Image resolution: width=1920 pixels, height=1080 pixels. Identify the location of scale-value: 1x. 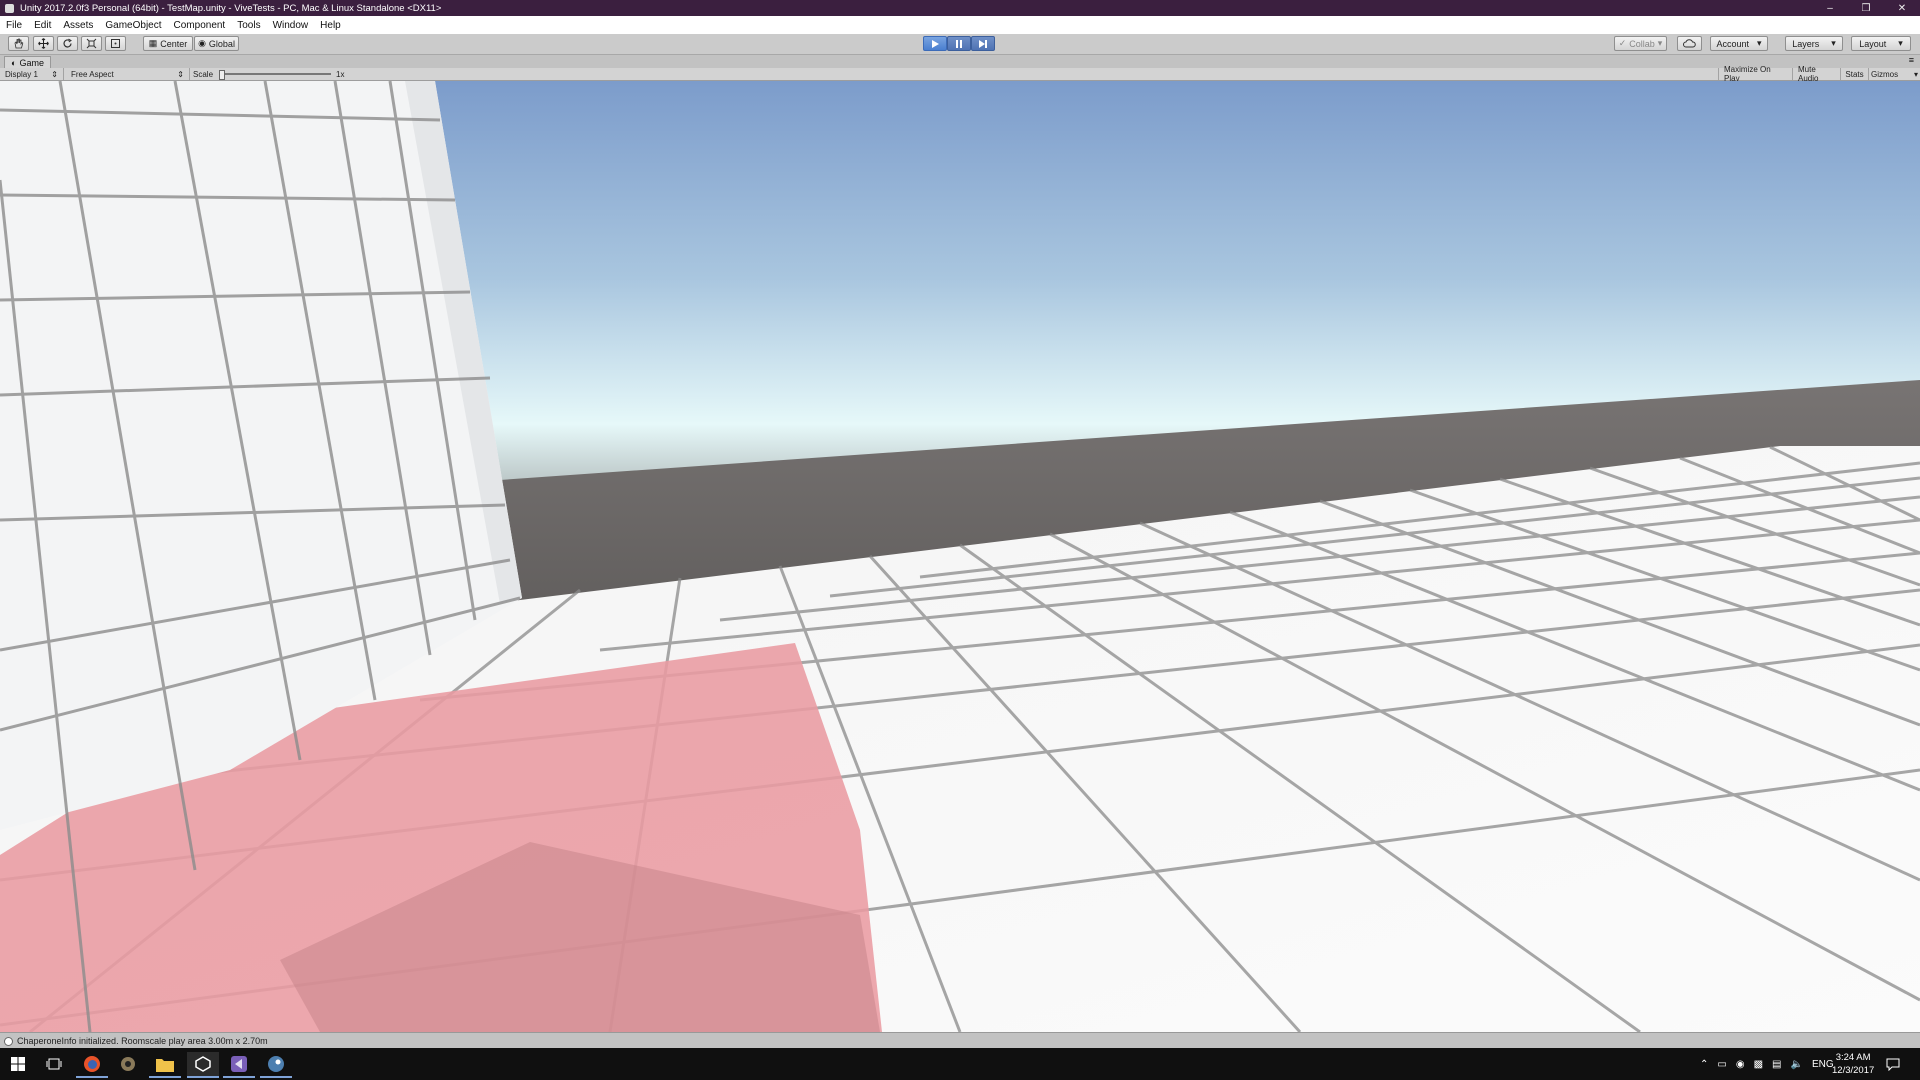
(340, 74).